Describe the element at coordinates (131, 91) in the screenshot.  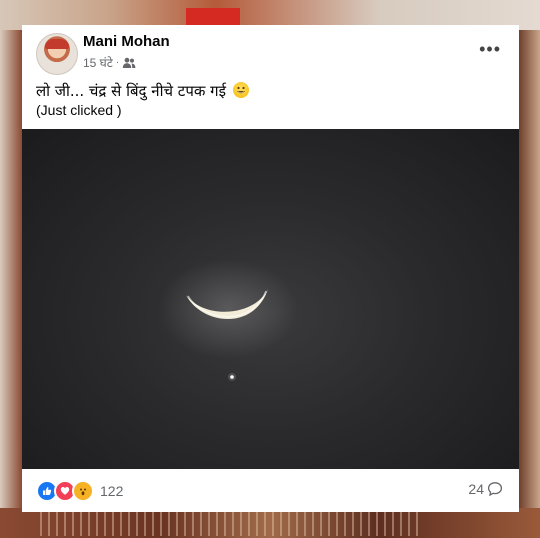
I see `post-text-content: लो जी... चंद्र से बिंदु नीचे टपक गई` at that location.